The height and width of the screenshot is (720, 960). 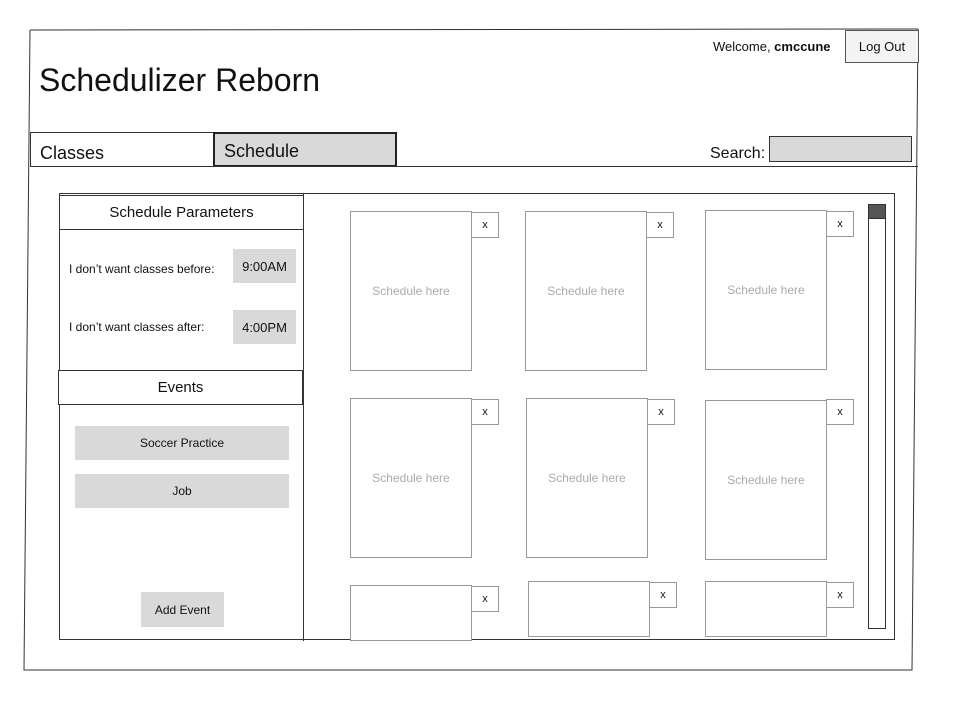 What do you see at coordinates (264, 266) in the screenshot?
I see `before-time-select: 9:00AM` at bounding box center [264, 266].